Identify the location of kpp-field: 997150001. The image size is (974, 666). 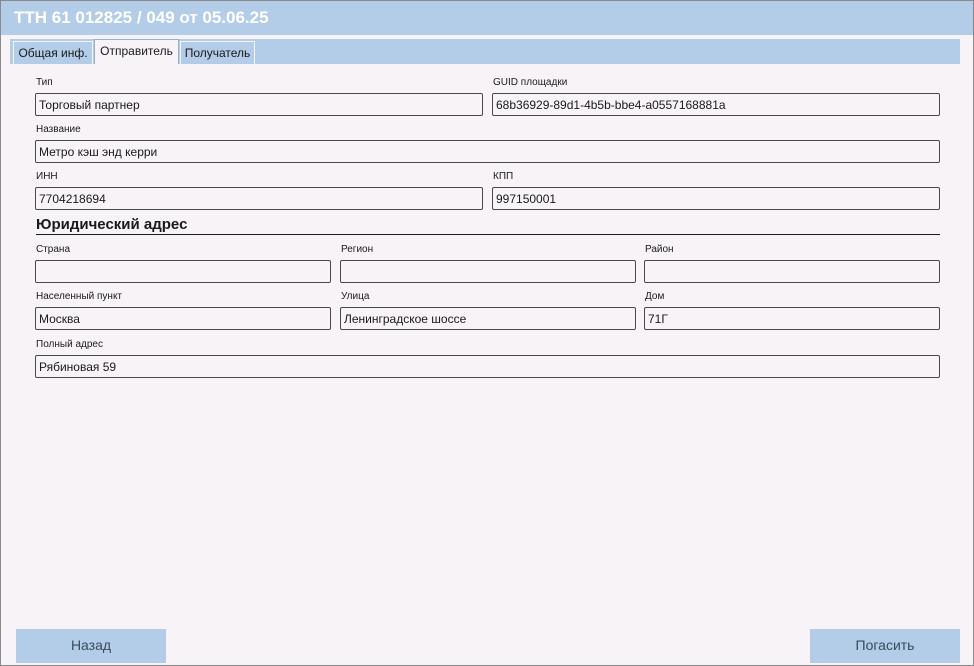
(716, 198).